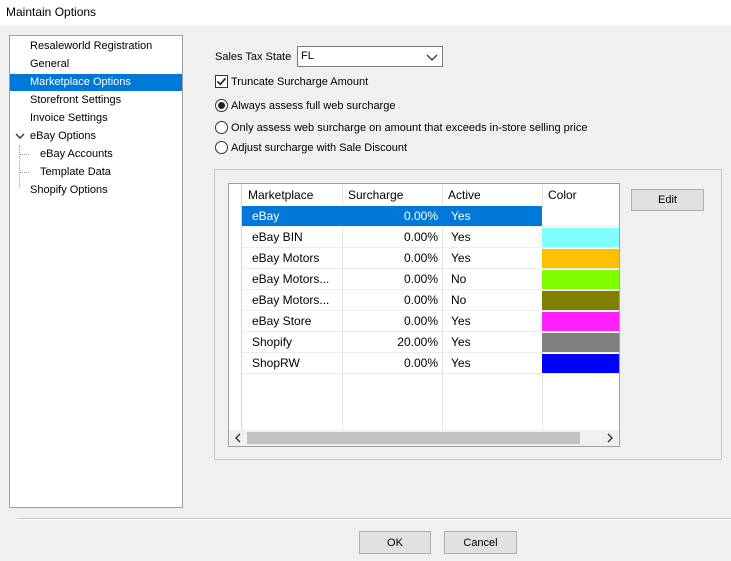 The image size is (731, 561). I want to click on table-row: eBay BIN 0.00% Yes, so click(430, 237).